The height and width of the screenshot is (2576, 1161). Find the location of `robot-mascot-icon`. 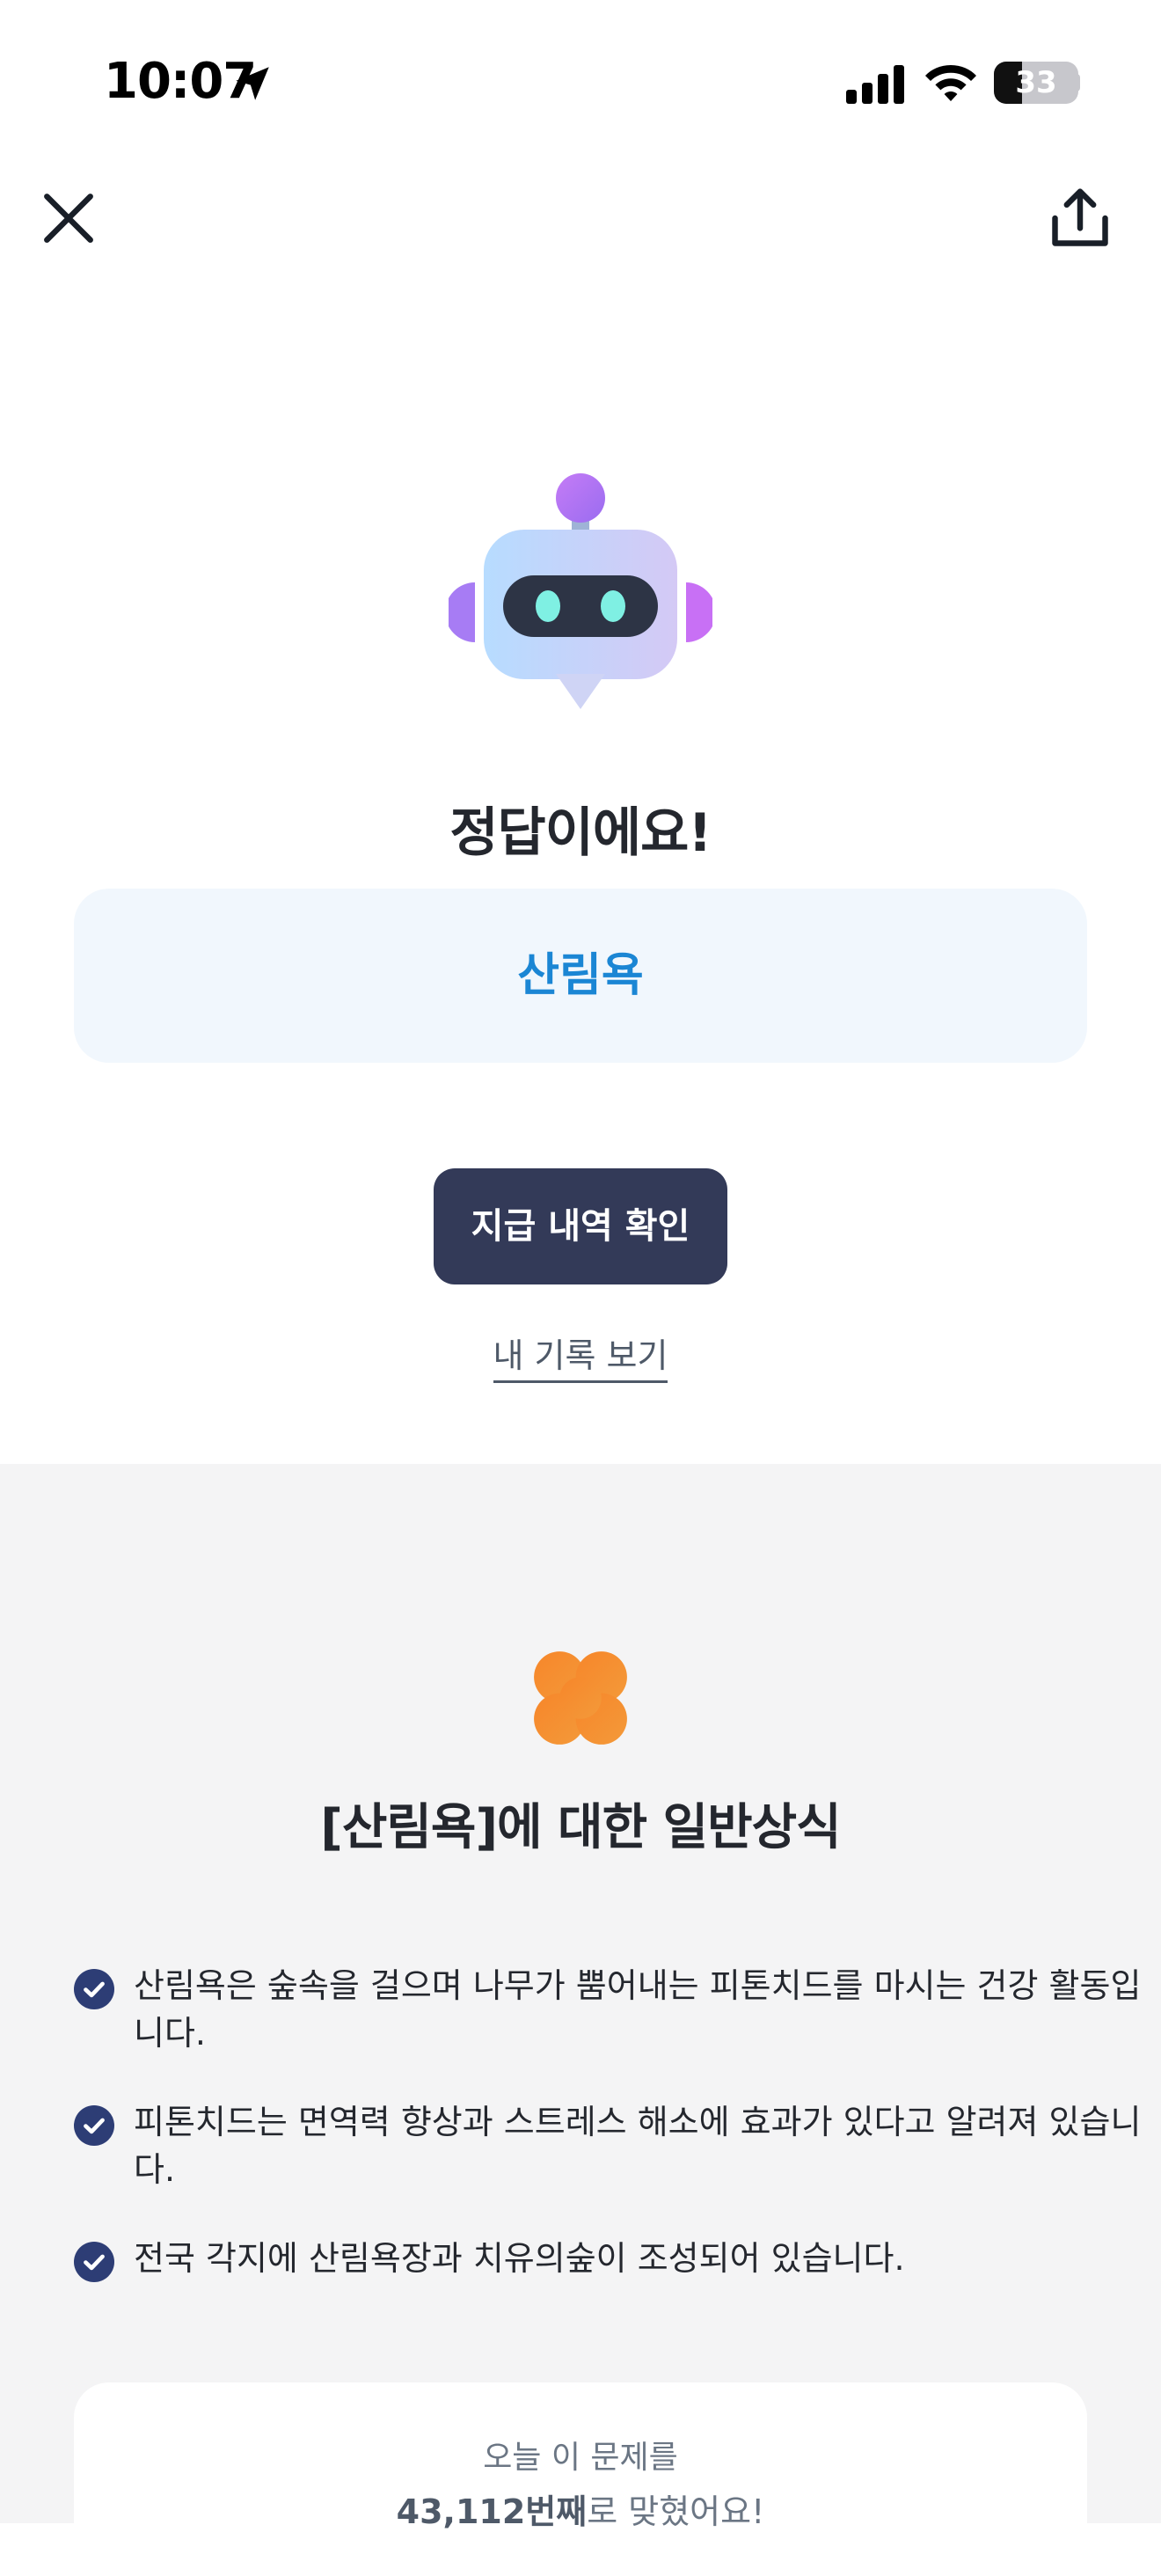

robot-mascot-icon is located at coordinates (580, 591).